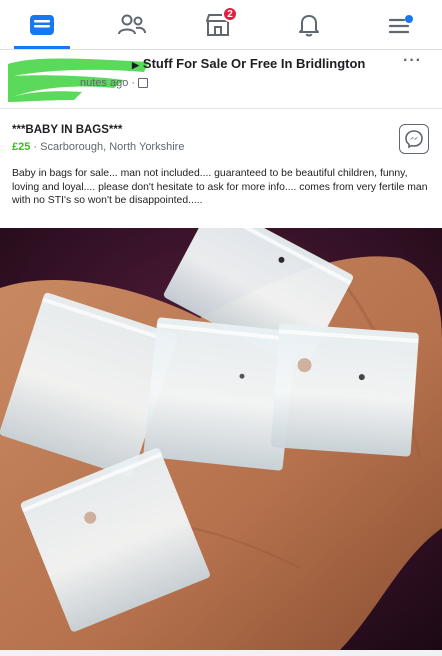 Image resolution: width=442 pixels, height=656 pixels. Describe the element at coordinates (21, 147) in the screenshot. I see `listing-price: £25` at that location.